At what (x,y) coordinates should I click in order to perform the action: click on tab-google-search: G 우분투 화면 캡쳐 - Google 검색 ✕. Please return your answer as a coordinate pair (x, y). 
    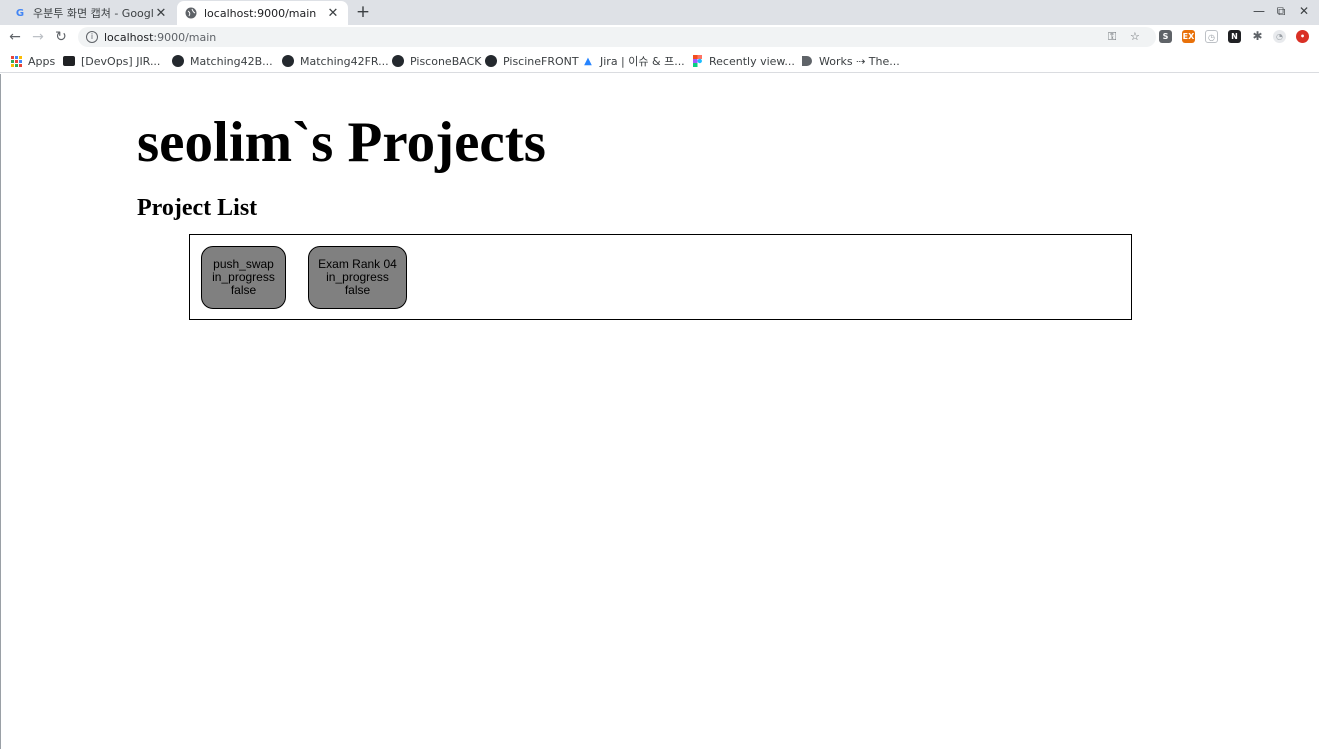
    Looking at the image, I should click on (91, 13).